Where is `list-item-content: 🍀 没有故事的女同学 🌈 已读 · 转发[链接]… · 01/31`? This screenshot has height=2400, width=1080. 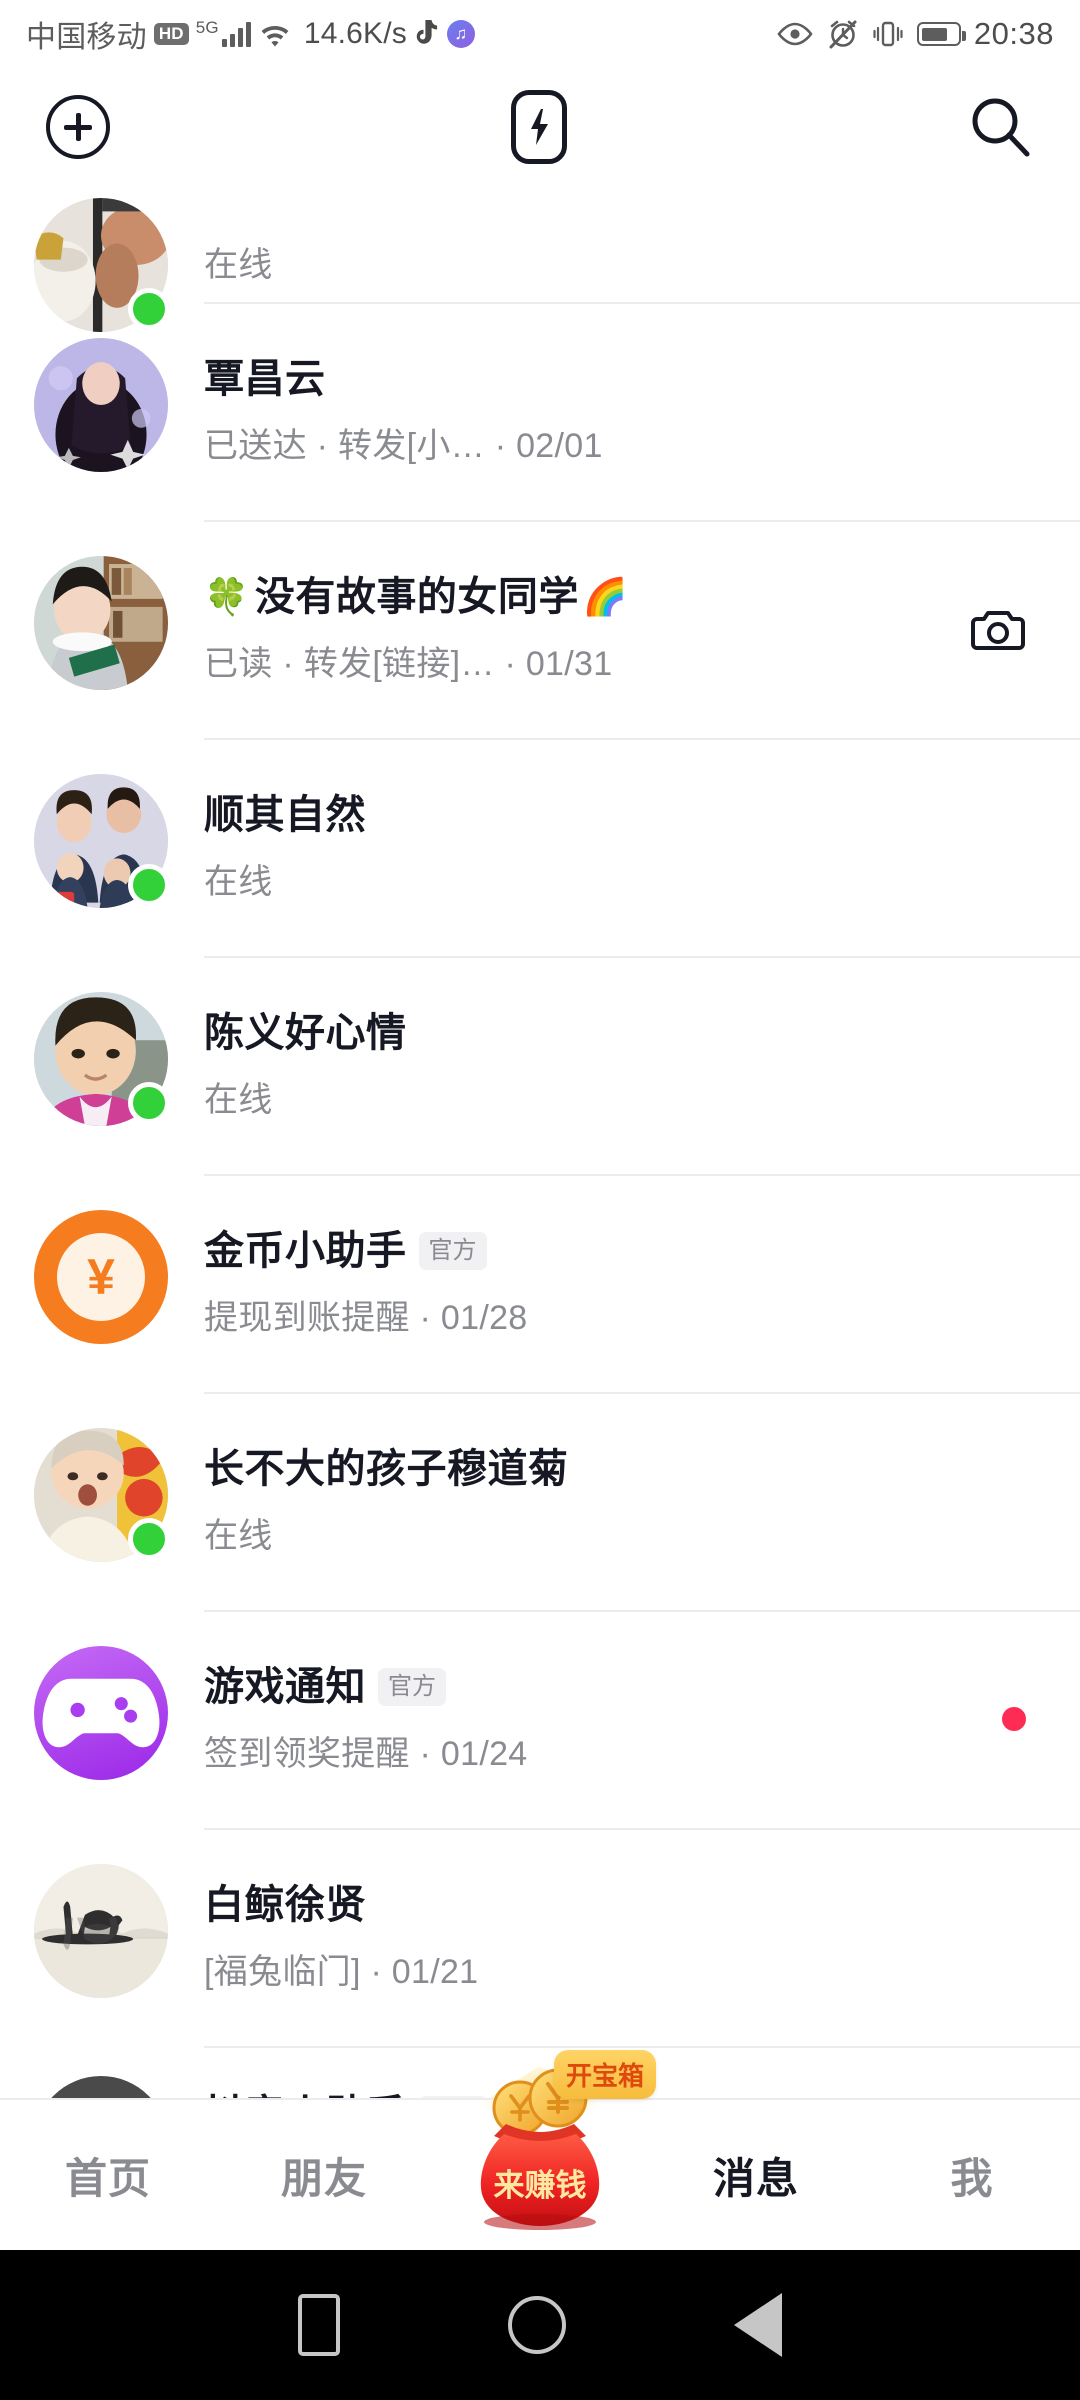
list-item-content: 🍀 没有故事的女同学 🌈 已读 · 转发[链接]… · 01/31 is located at coordinates (642, 602).